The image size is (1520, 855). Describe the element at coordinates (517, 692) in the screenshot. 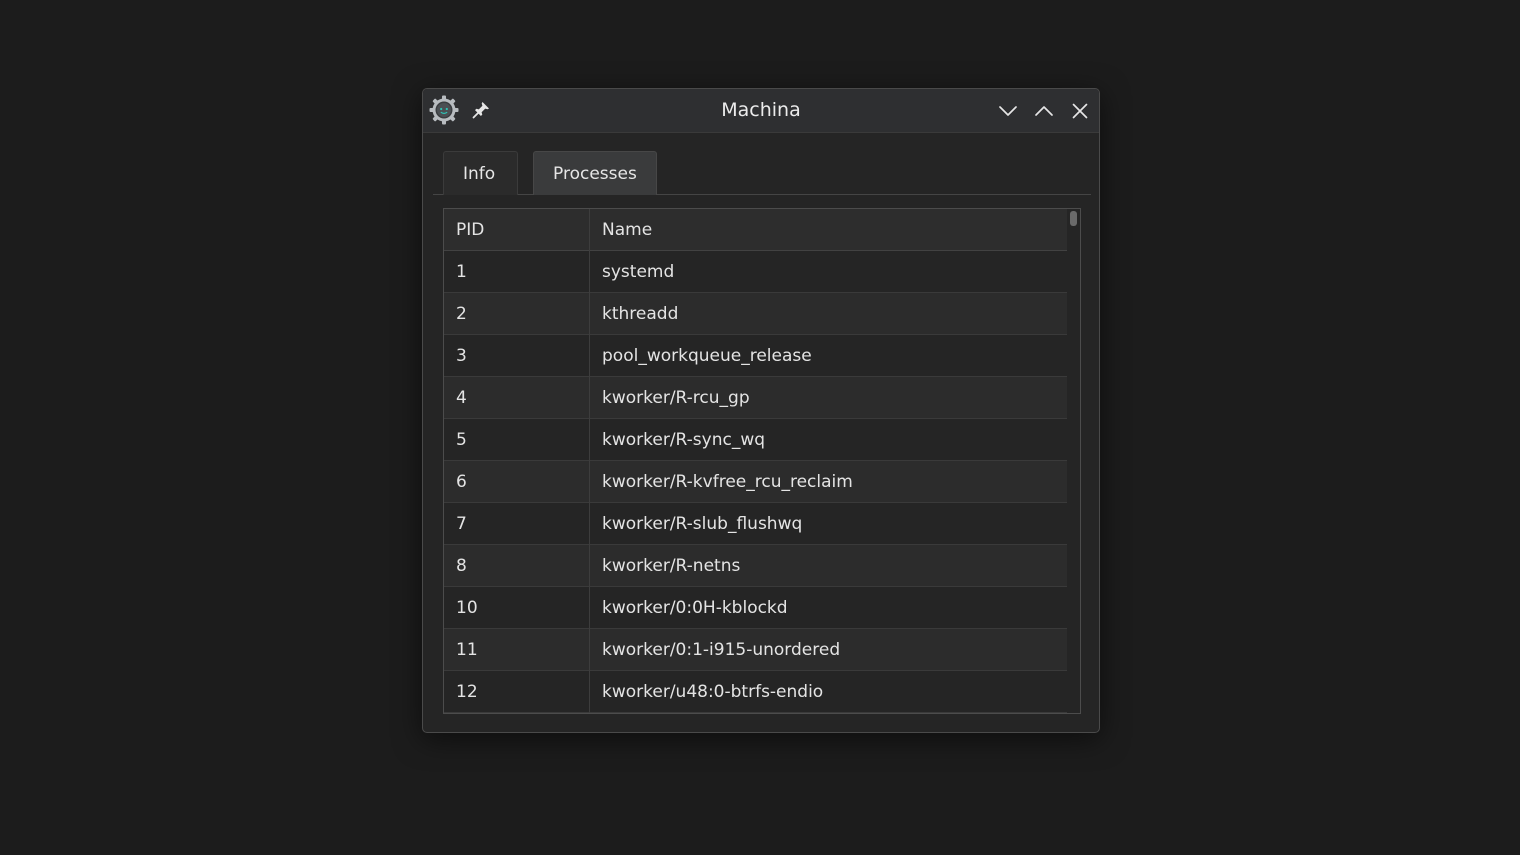

I see `pid-cell: 12` at that location.